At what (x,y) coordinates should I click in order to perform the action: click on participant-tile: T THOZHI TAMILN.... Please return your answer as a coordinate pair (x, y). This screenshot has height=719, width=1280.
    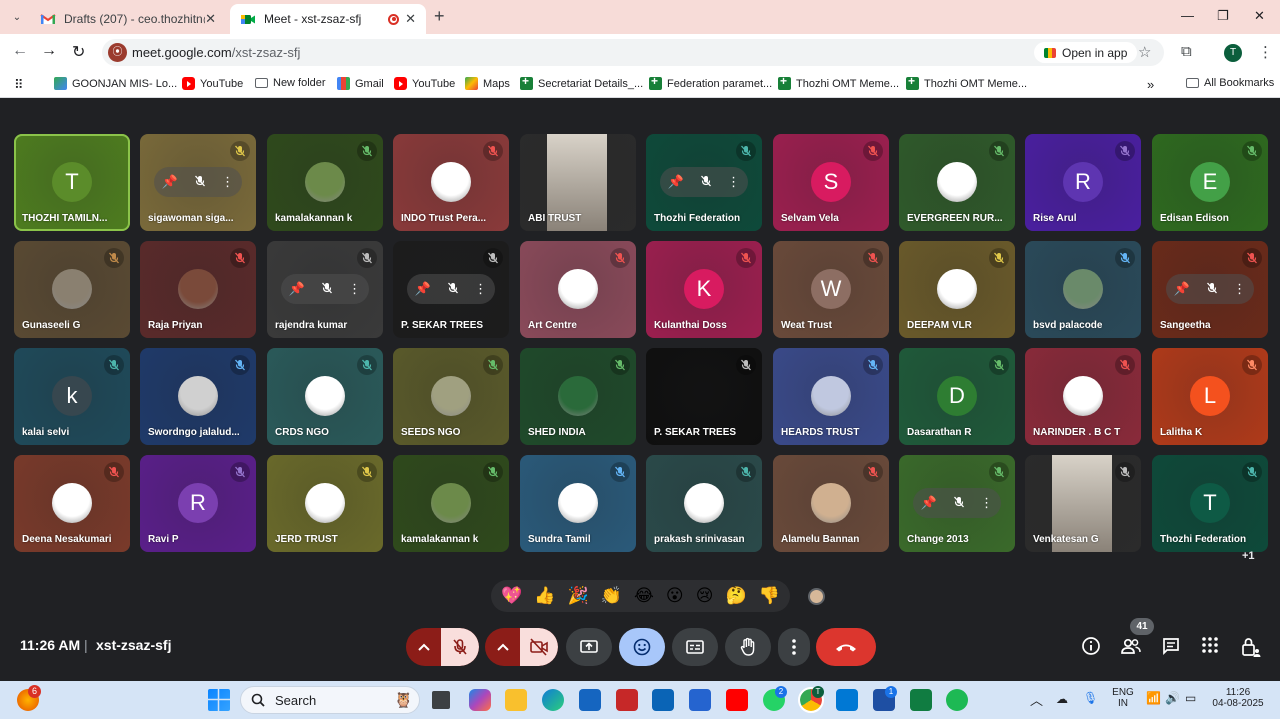
    Looking at the image, I should click on (72, 182).